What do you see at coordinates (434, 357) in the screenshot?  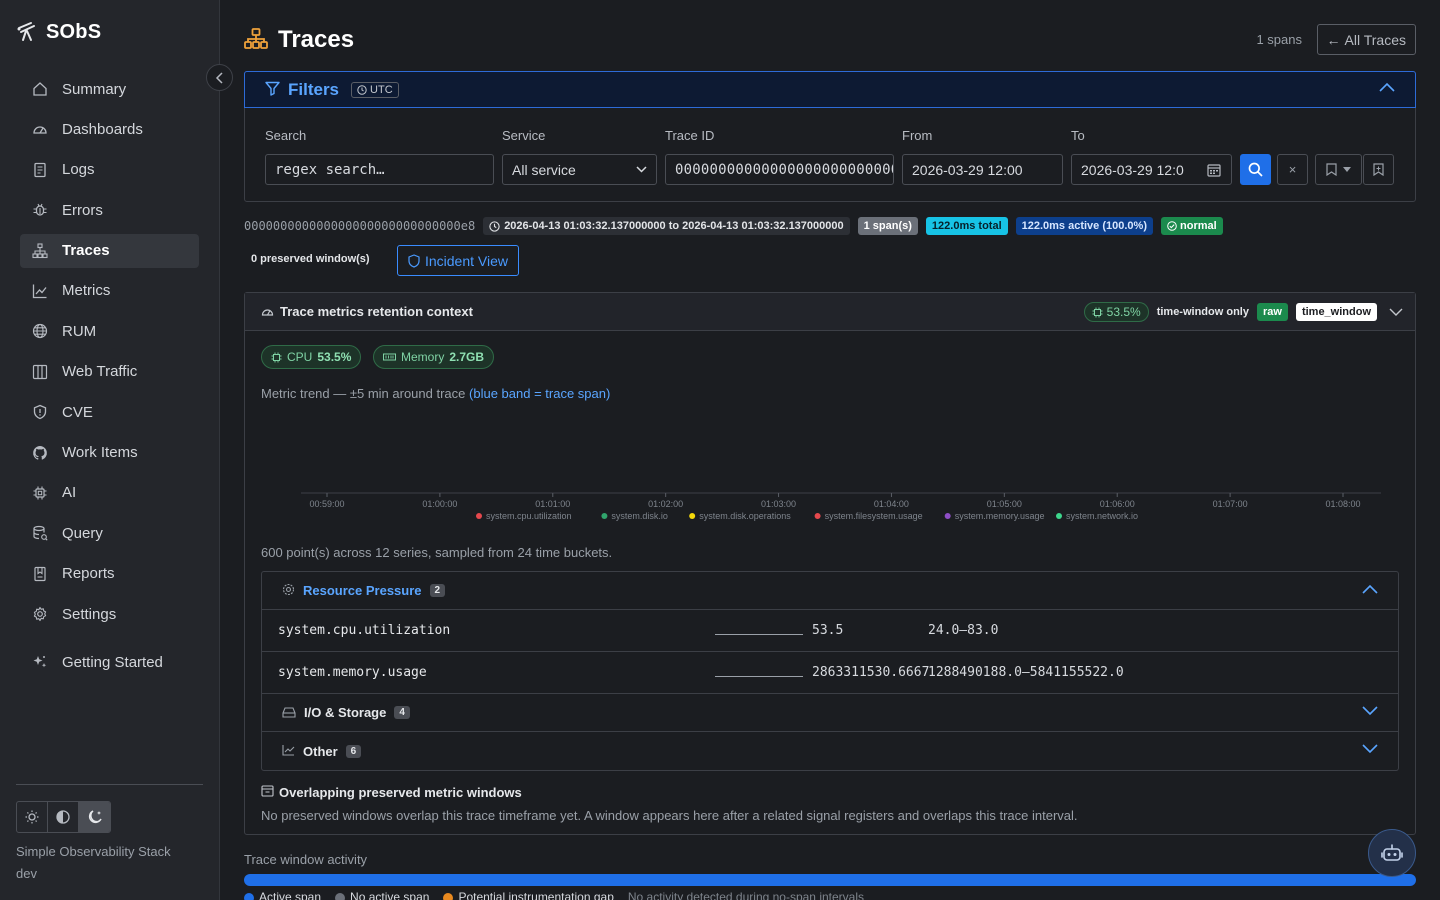 I see `memory-pill: Memory 2.7GB` at bounding box center [434, 357].